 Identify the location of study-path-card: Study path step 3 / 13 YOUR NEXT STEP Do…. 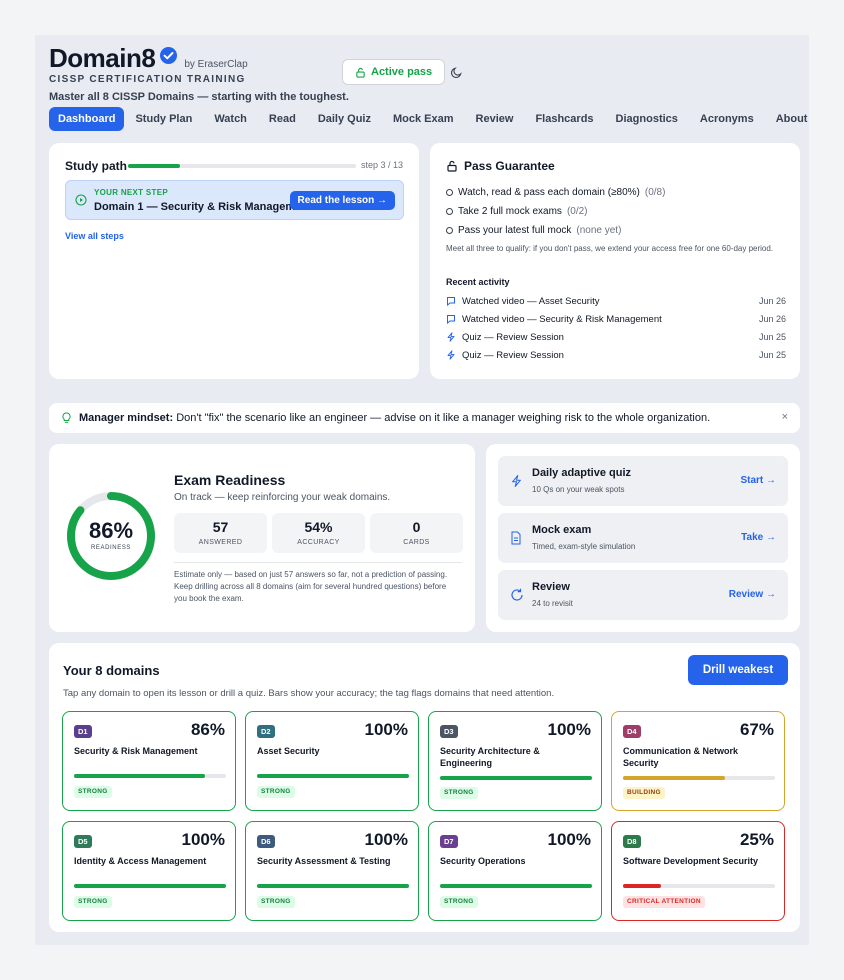
(234, 261).